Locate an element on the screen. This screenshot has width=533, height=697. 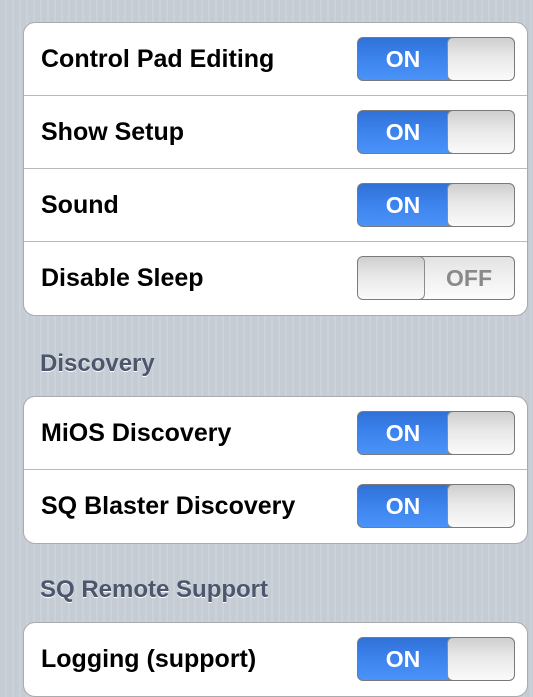
logging-support-label: Logging (support) is located at coordinates (149, 659).